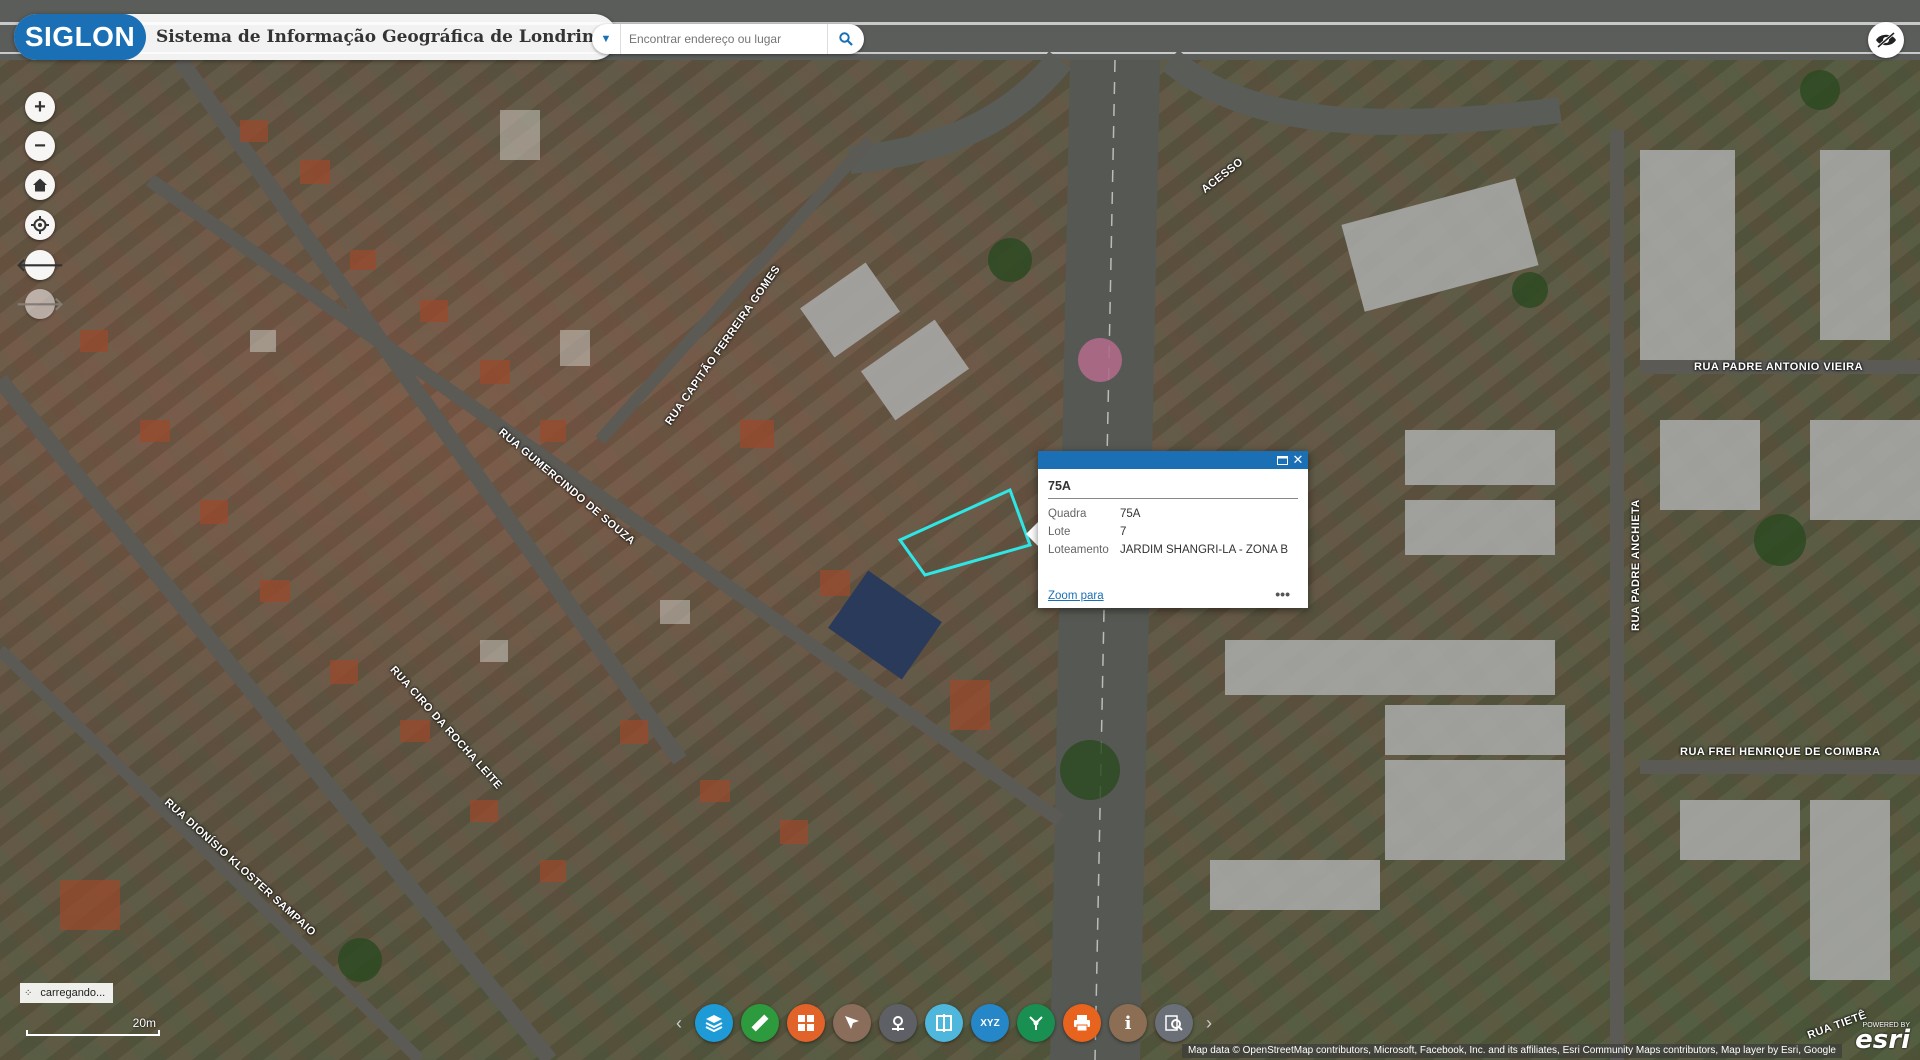 This screenshot has width=1920, height=1060. Describe the element at coordinates (964, 532) in the screenshot. I see `selected-parcel` at that location.